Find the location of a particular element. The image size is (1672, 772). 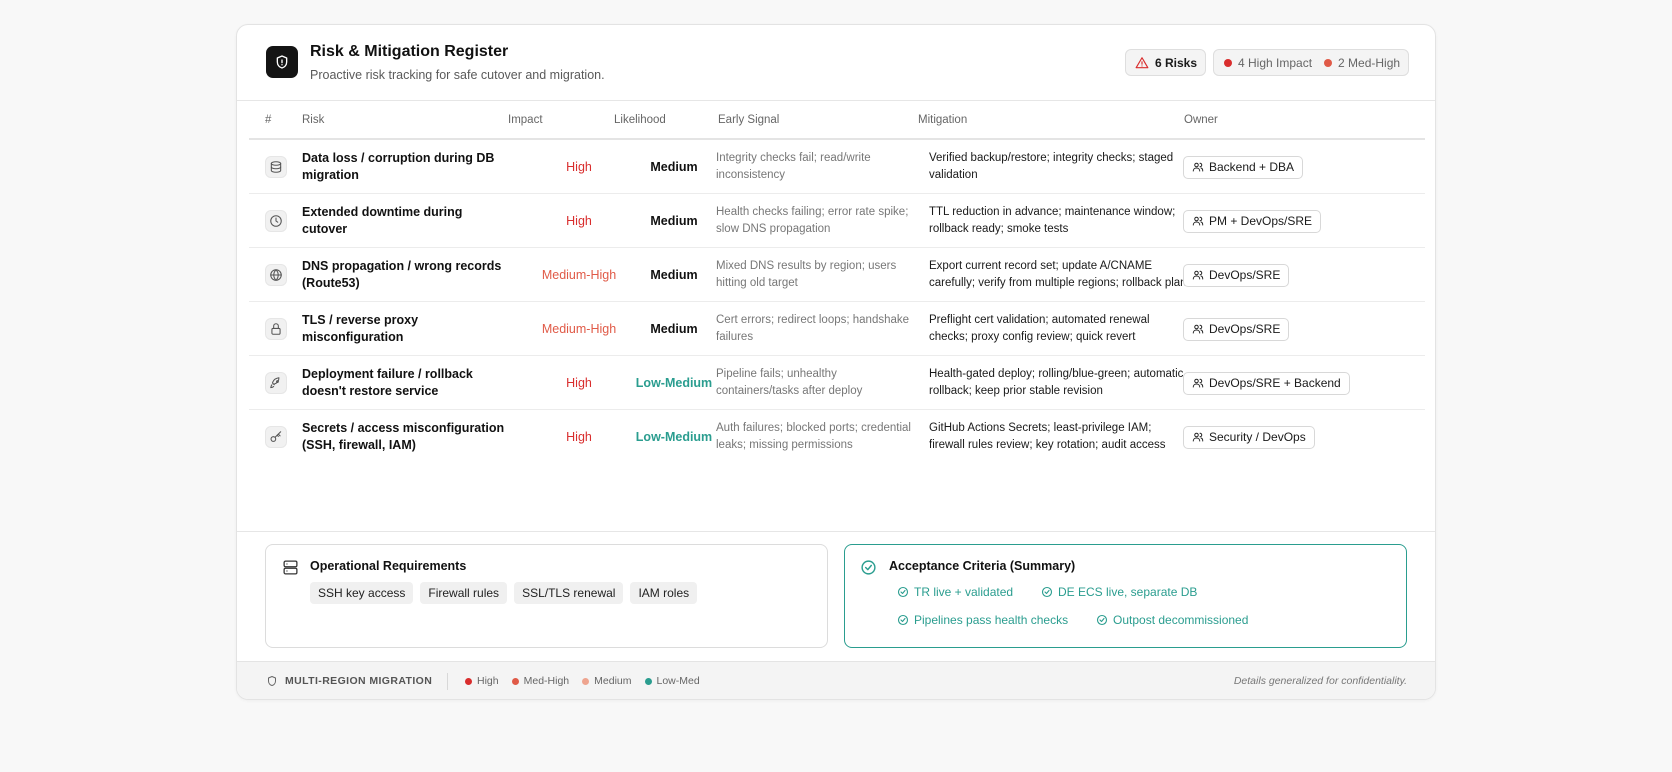

owner-badge: DevOps/SRE + Backend is located at coordinates (1266, 383).